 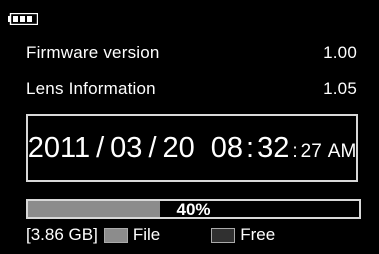 What do you see at coordinates (115, 235) in the screenshot?
I see `file-swatch-icon` at bounding box center [115, 235].